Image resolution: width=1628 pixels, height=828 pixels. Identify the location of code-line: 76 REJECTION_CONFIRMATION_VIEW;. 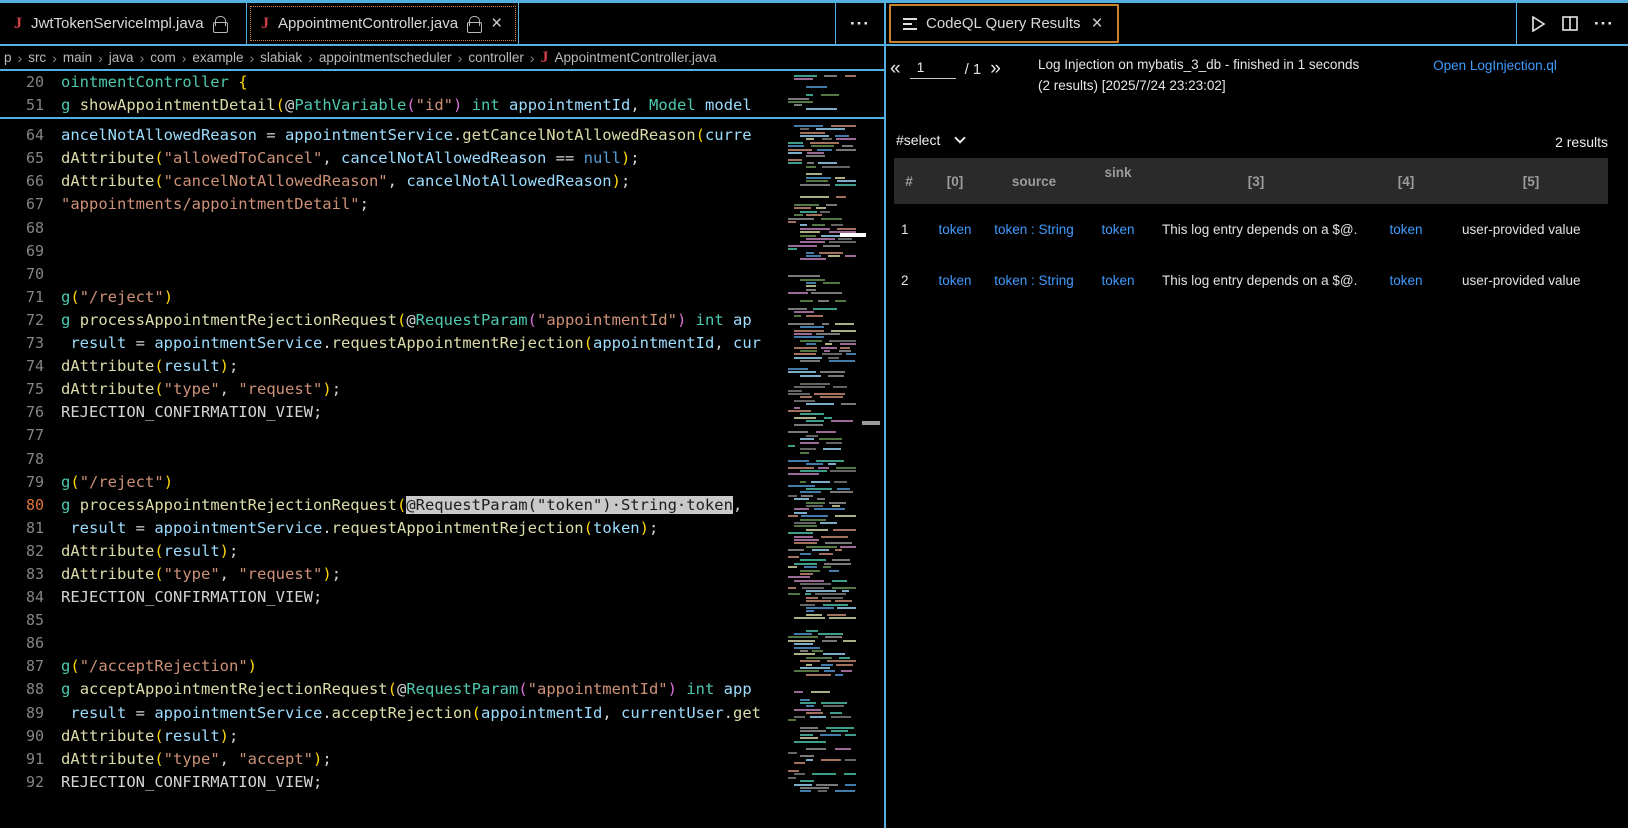
(442, 412).